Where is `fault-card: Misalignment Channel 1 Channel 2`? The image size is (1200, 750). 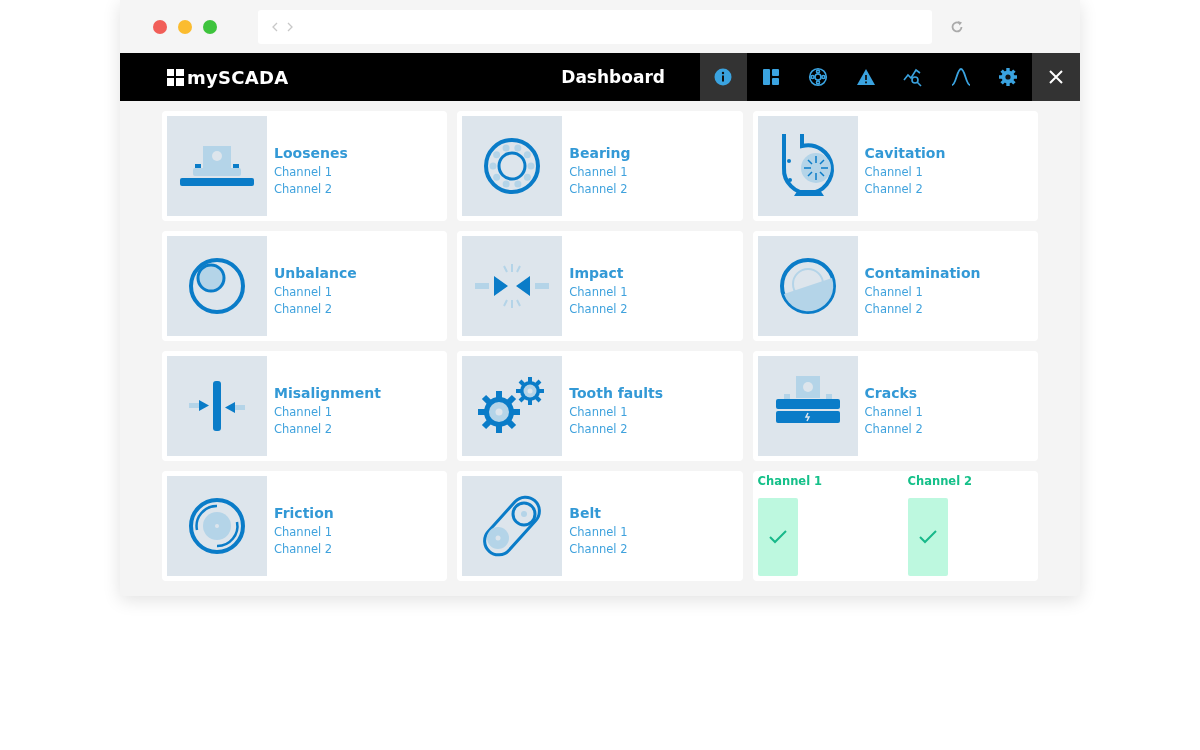 fault-card: Misalignment Channel 1 Channel 2 is located at coordinates (305, 406).